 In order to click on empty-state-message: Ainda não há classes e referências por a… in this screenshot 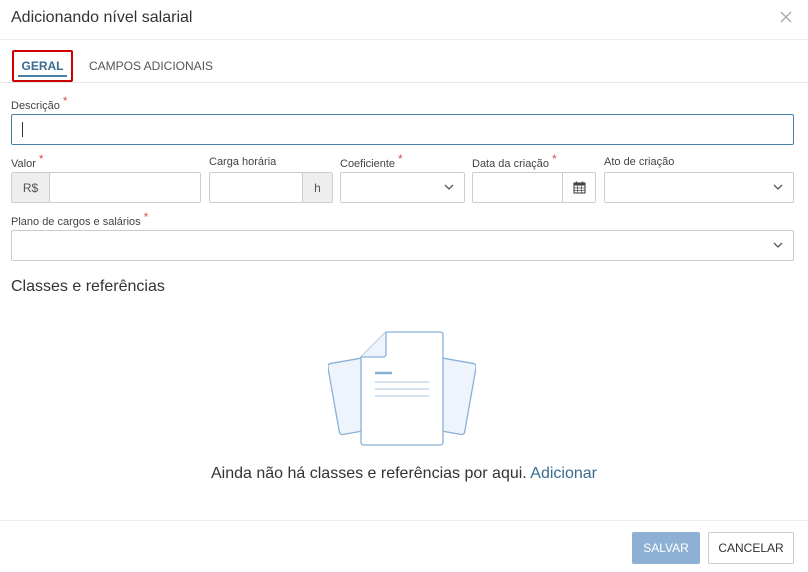, I will do `click(404, 474)`.